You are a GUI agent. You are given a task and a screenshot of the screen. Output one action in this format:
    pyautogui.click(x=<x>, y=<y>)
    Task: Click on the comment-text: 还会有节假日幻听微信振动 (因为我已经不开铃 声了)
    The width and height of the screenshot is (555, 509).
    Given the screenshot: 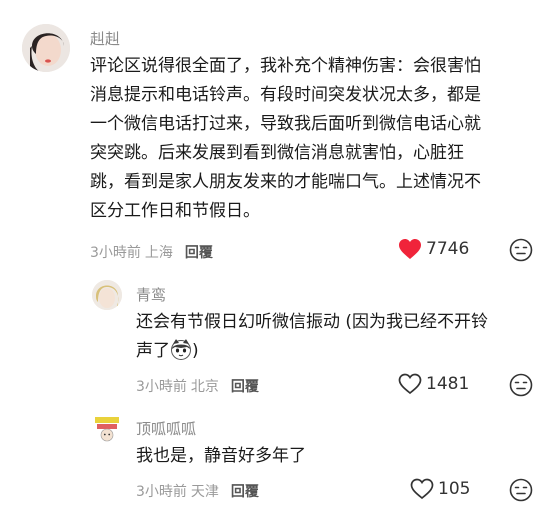 What is the action you would take?
    pyautogui.click(x=341, y=337)
    